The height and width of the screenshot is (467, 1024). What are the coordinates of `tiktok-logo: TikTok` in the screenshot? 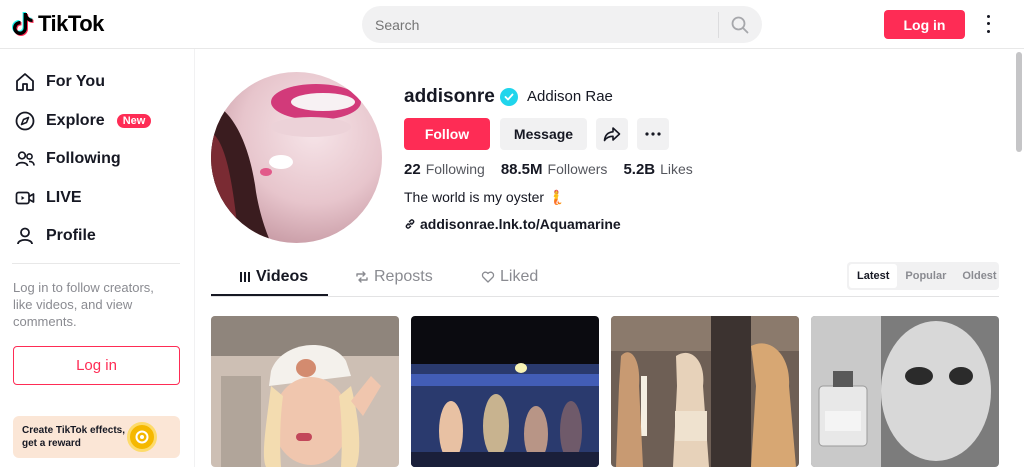 It's located at (58, 24).